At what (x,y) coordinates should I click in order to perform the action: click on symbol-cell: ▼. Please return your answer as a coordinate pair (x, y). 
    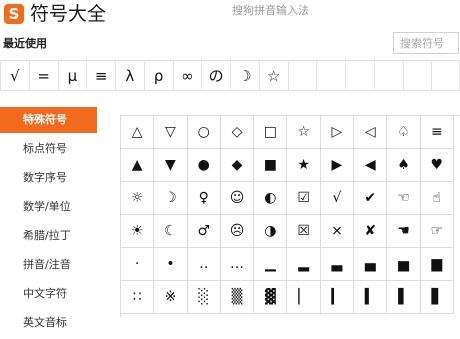
    Looking at the image, I should click on (171, 165).